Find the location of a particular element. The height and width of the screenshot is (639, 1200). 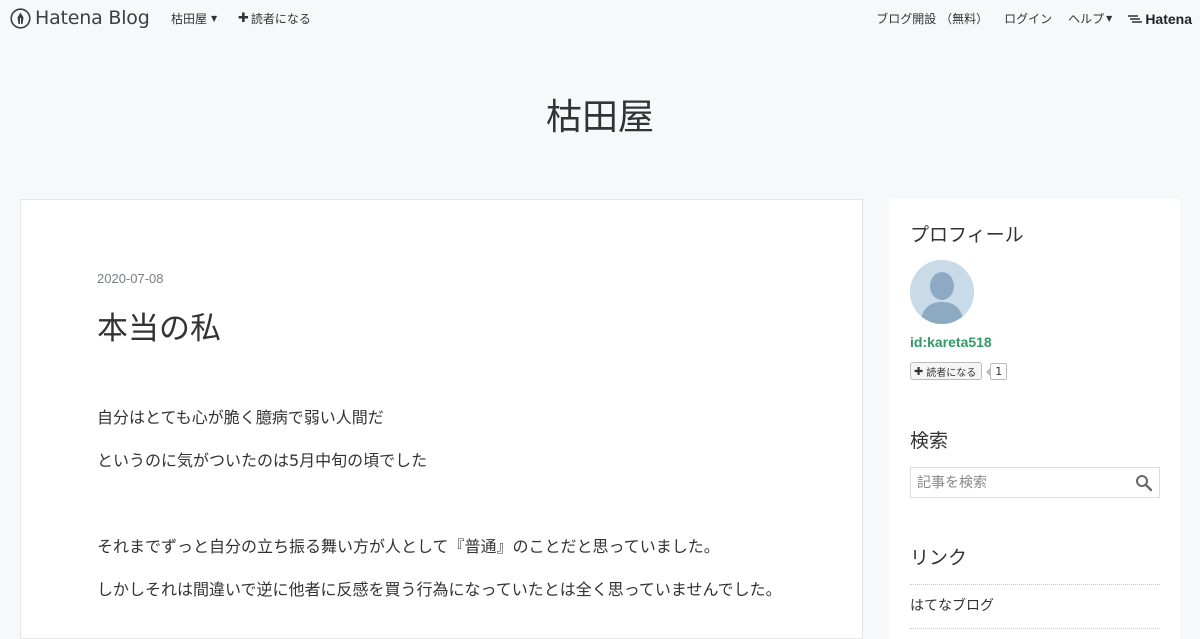

search-heading: 検索 is located at coordinates (929, 441).